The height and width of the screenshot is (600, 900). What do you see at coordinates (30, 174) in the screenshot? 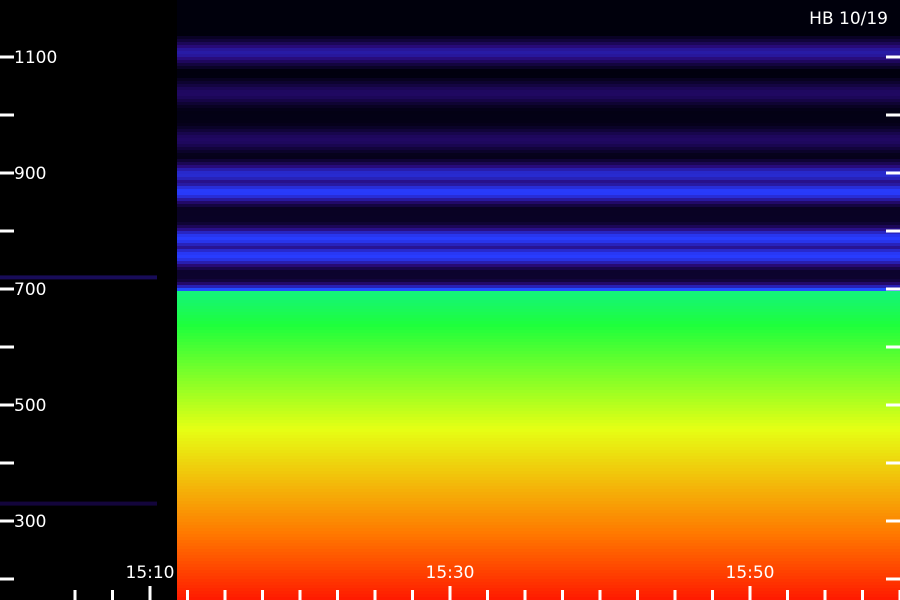
I see `y-tick-label: 900` at bounding box center [30, 174].